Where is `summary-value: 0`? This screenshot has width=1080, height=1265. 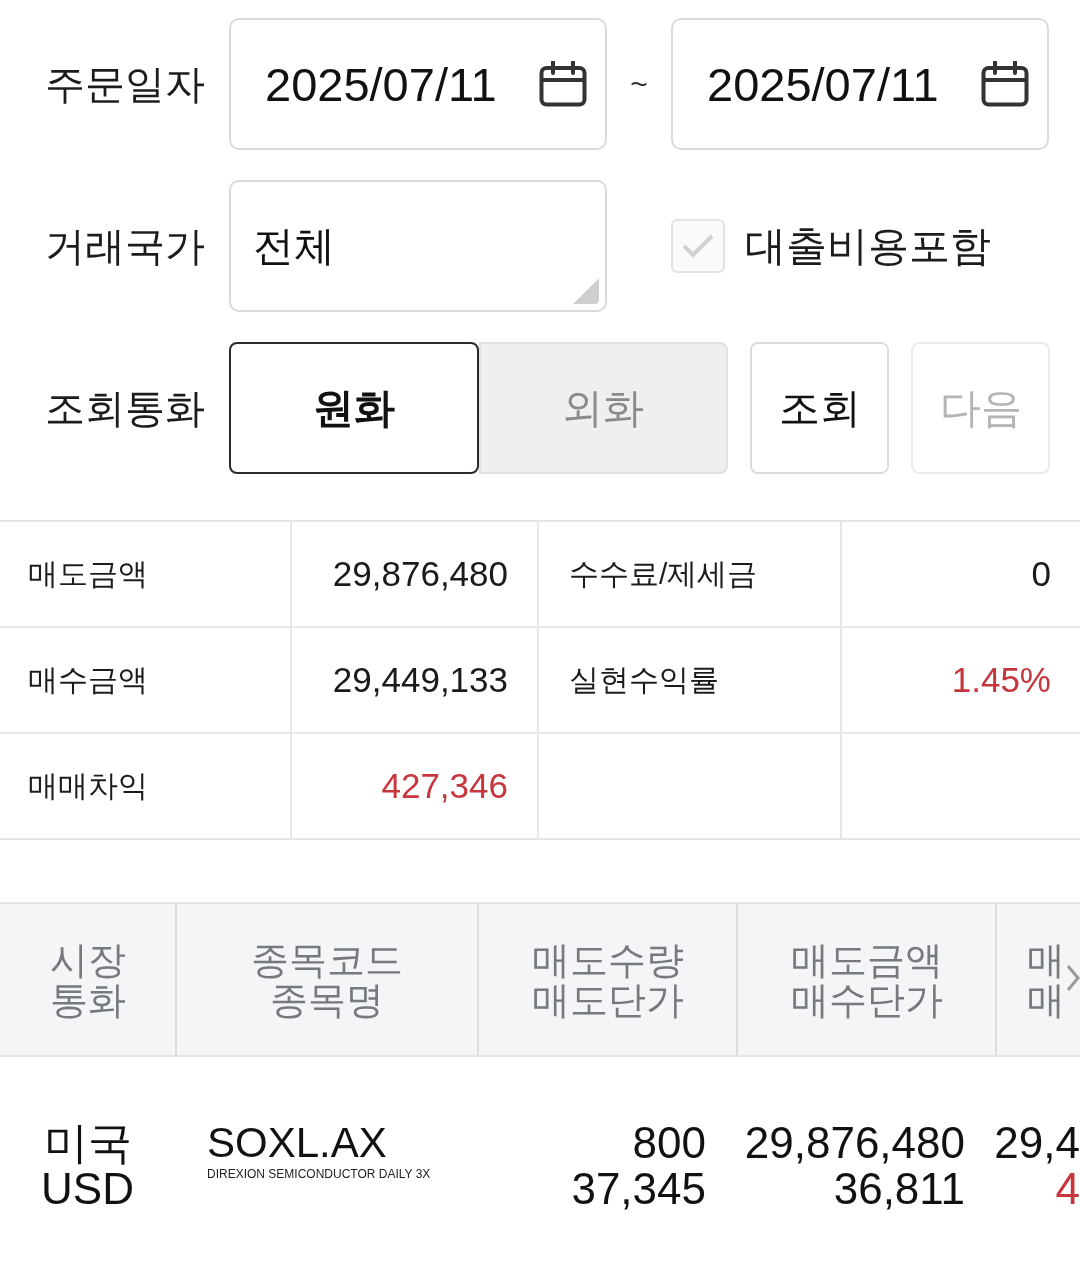 summary-value: 0 is located at coordinates (1041, 574).